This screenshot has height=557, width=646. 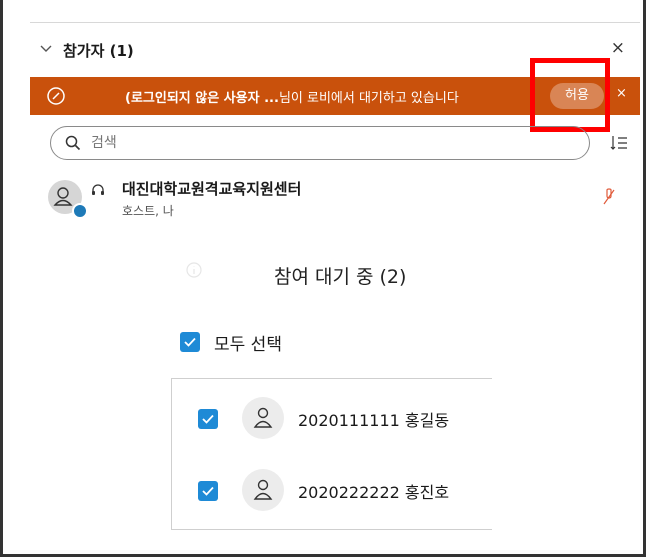 What do you see at coordinates (98, 51) in the screenshot?
I see `participants-title: 참가자 (1)` at bounding box center [98, 51].